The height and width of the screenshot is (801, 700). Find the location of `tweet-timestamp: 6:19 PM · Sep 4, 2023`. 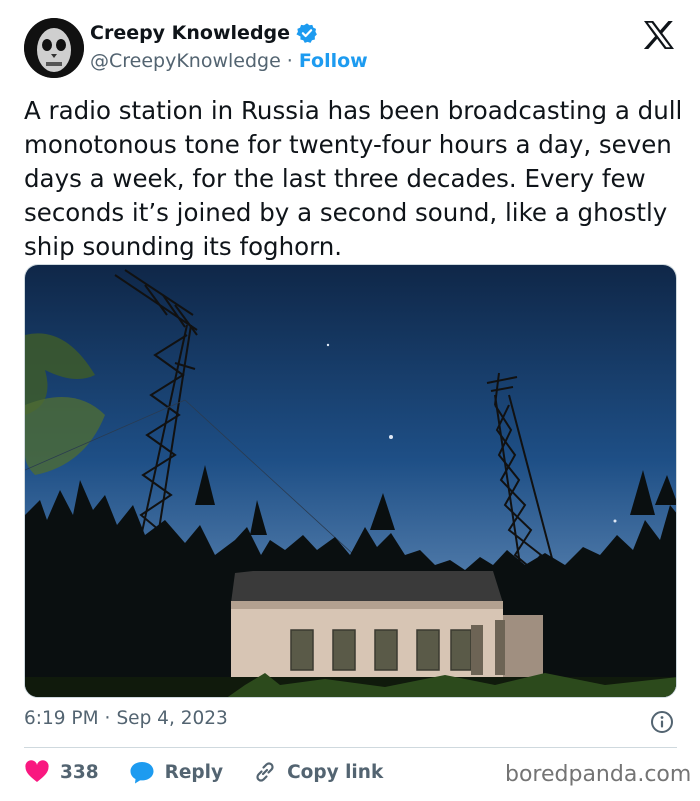

tweet-timestamp: 6:19 PM · Sep 4, 2023 is located at coordinates (126, 718).